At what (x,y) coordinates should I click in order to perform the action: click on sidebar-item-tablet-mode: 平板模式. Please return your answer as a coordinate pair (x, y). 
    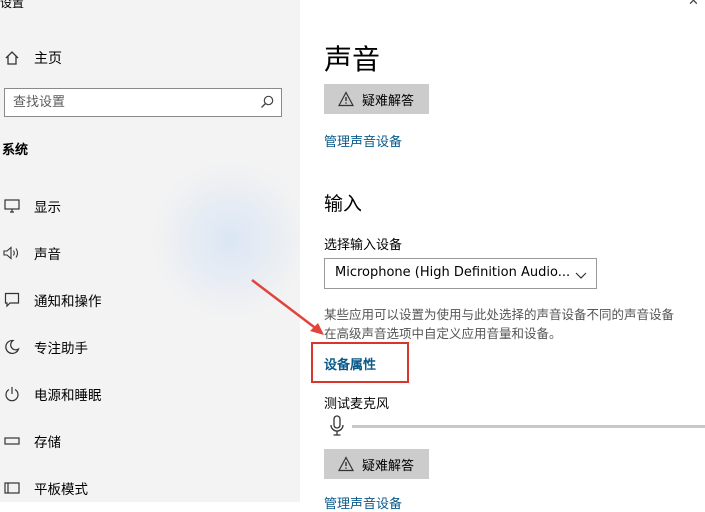
    Looking at the image, I should click on (44, 488).